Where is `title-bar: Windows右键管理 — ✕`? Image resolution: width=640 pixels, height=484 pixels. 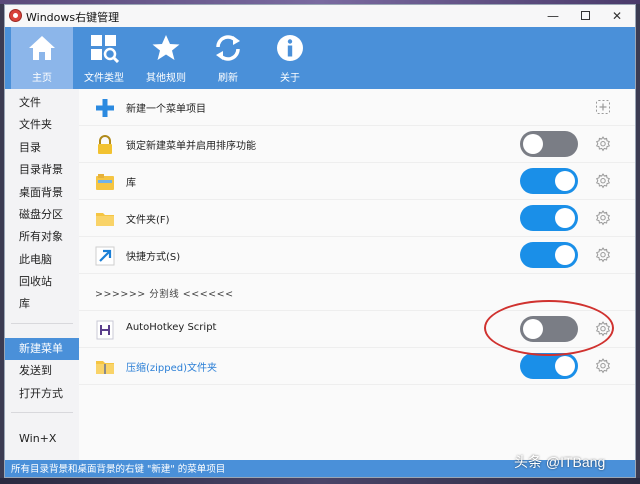 title-bar: Windows右键管理 — ✕ is located at coordinates (320, 16).